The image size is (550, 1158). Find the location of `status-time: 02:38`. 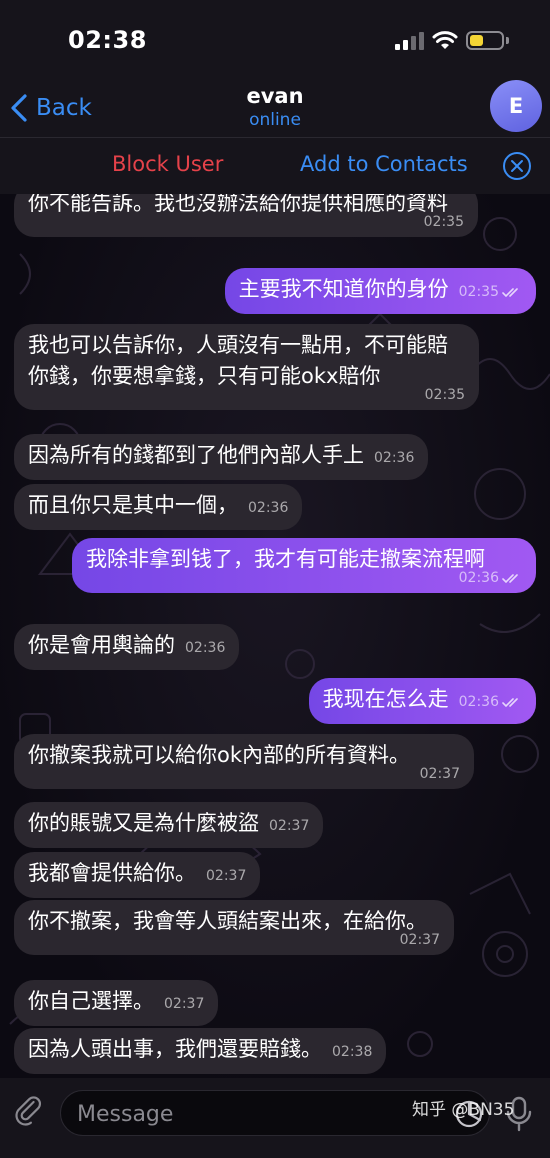

status-time: 02:38 is located at coordinates (107, 40).